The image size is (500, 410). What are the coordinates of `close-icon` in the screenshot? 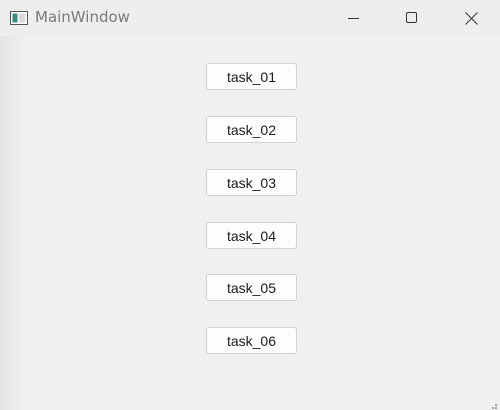 It's located at (471, 18).